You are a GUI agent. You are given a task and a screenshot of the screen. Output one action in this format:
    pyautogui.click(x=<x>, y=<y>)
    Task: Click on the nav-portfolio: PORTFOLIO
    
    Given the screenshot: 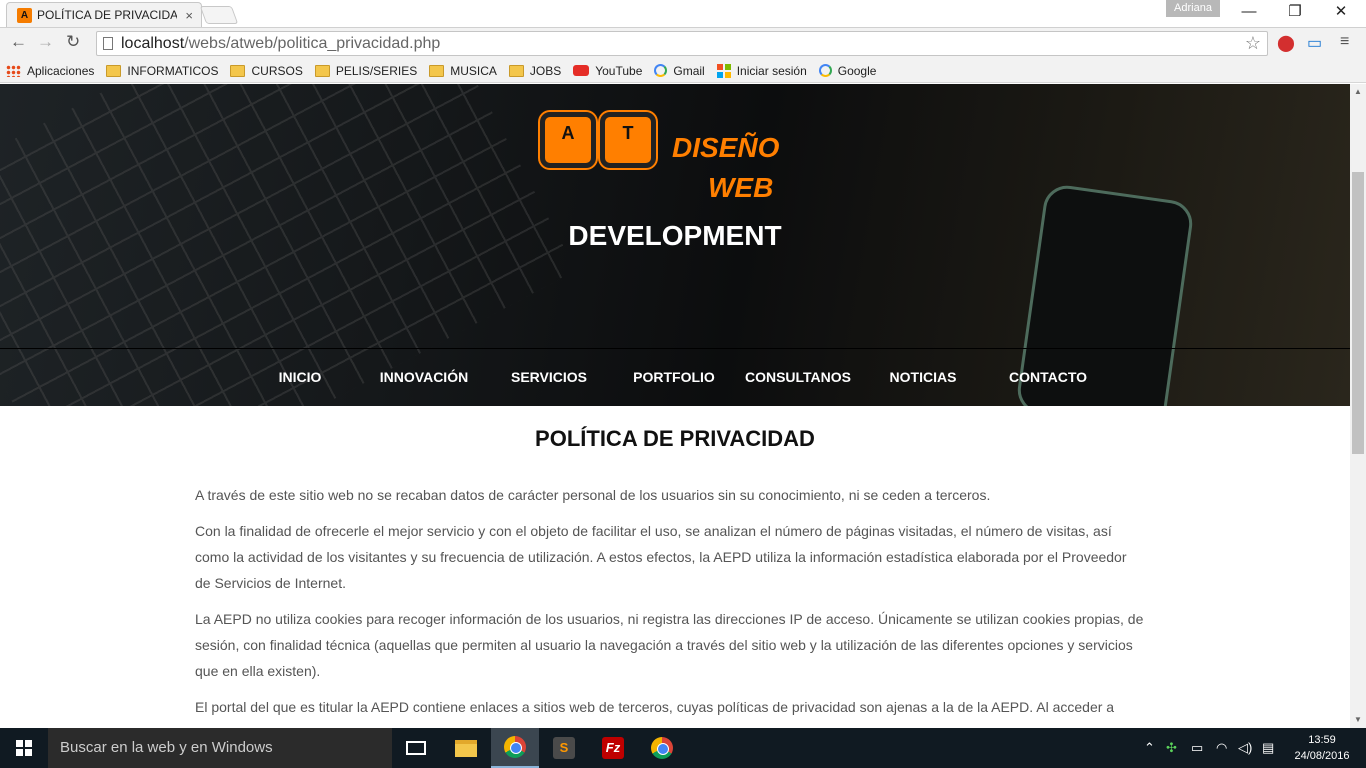 What is the action you would take?
    pyautogui.click(x=674, y=377)
    